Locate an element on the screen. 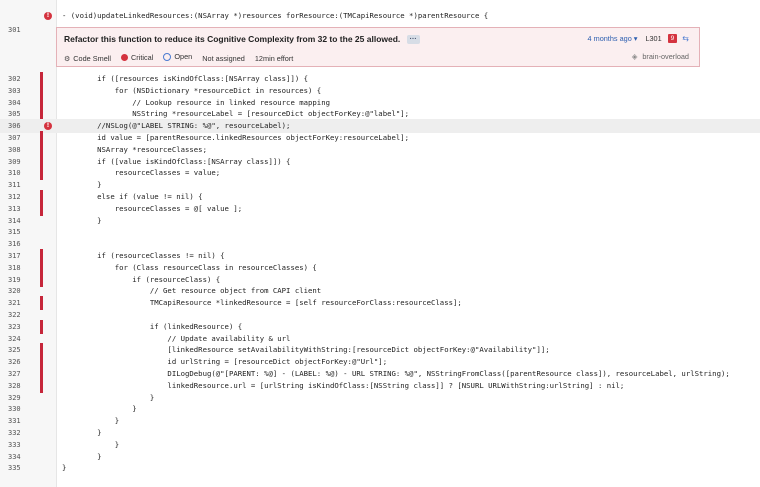  issue-count-badge: 9 is located at coordinates (672, 38).